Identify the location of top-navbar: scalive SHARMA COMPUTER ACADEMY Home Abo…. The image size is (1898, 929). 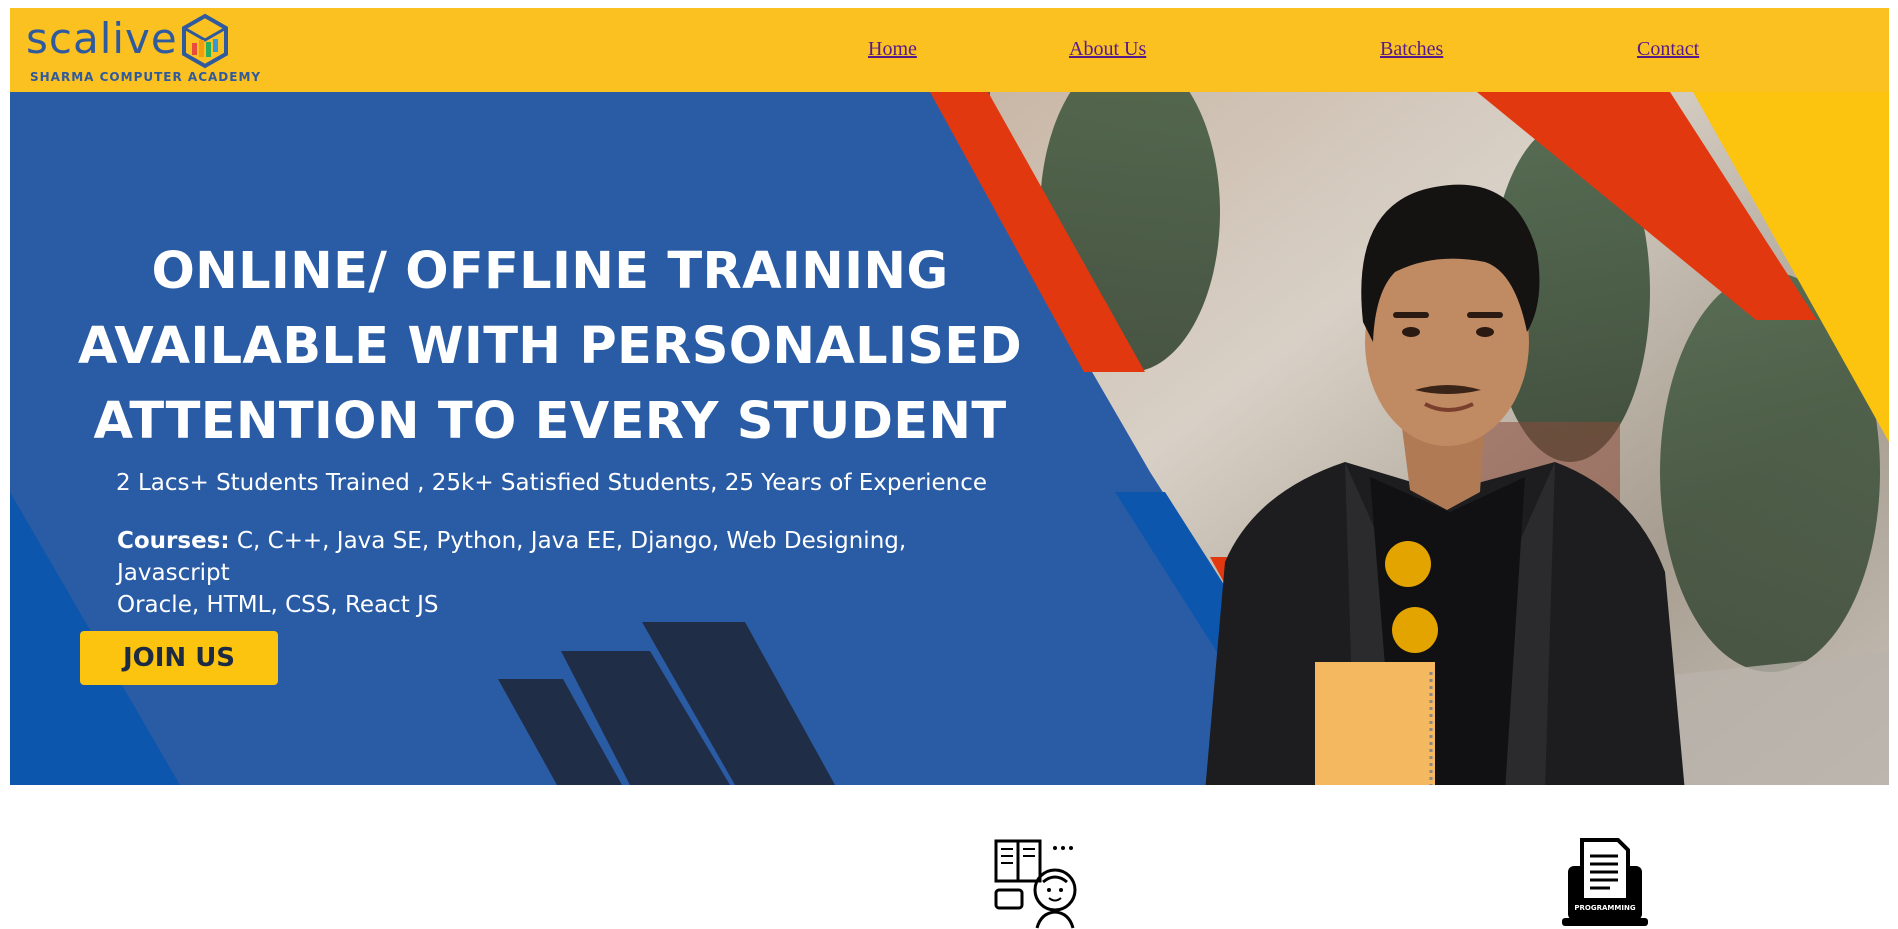
(949, 50).